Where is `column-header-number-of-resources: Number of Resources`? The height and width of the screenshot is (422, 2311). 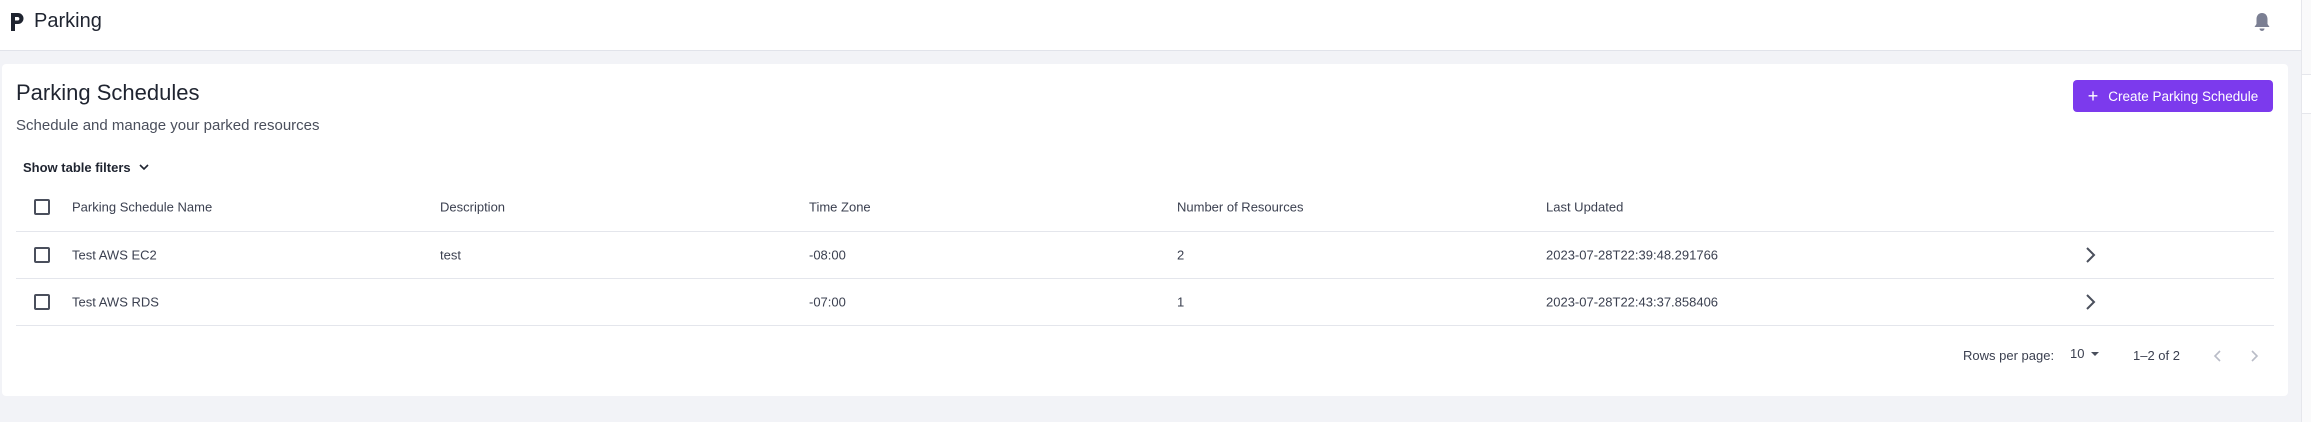
column-header-number-of-resources: Number of Resources is located at coordinates (1240, 206).